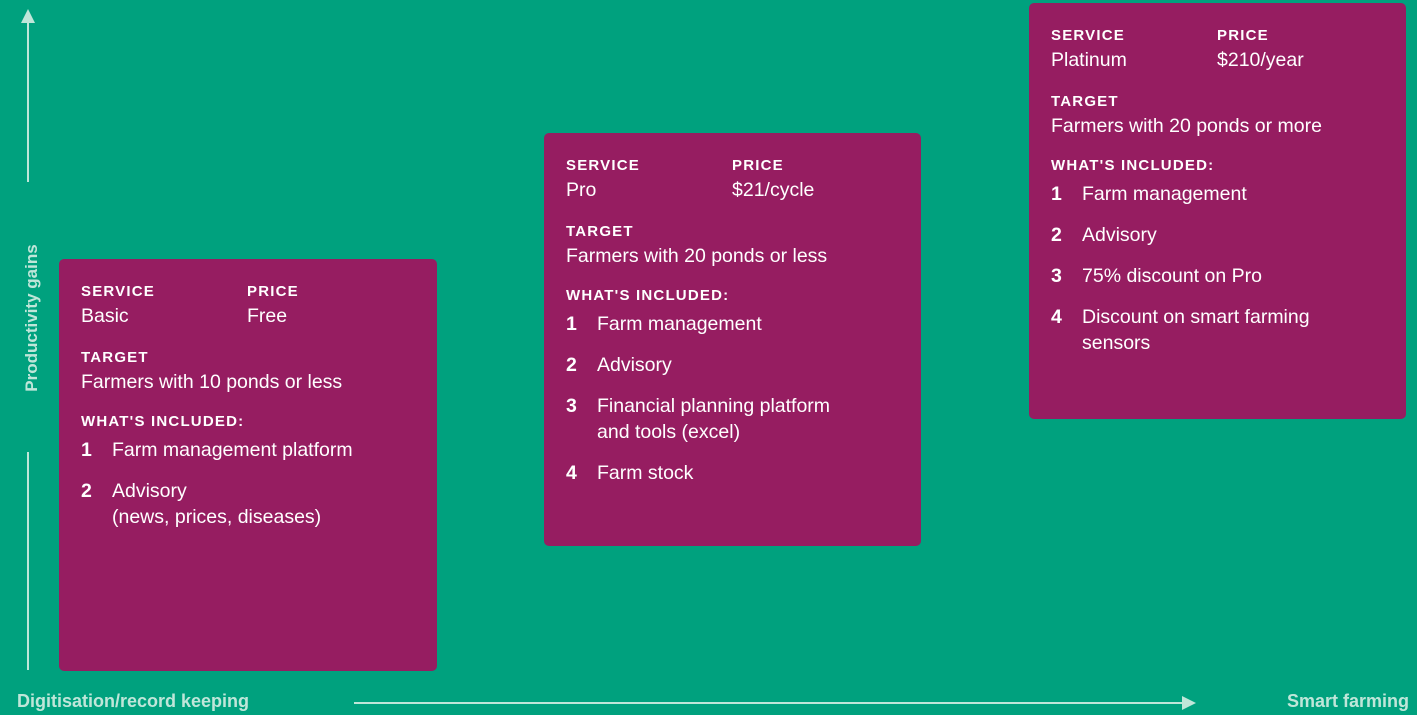 Image resolution: width=1417 pixels, height=715 pixels. What do you see at coordinates (217, 517) in the screenshot?
I see `item-text-continued: (news, prices, diseases)` at bounding box center [217, 517].